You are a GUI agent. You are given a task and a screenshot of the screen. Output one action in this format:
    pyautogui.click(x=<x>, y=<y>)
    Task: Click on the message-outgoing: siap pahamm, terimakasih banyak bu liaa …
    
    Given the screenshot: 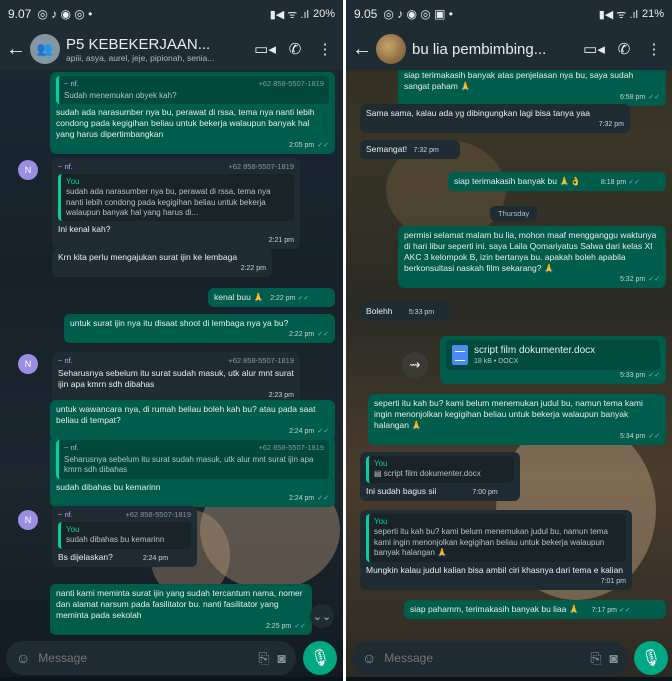 What is the action you would take?
    pyautogui.click(x=535, y=610)
    